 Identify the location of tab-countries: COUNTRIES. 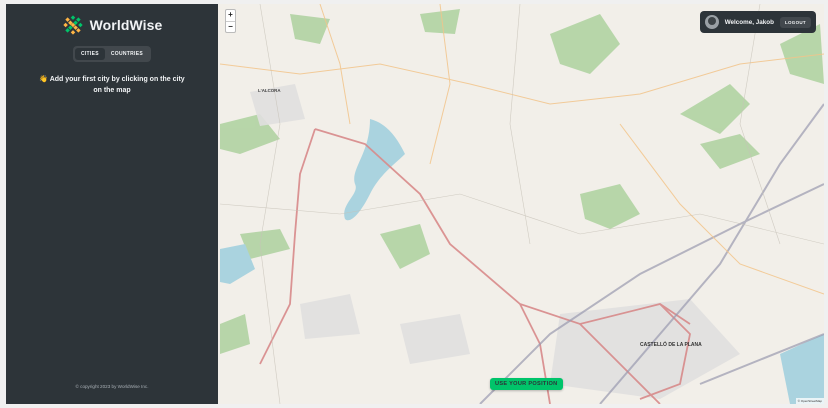
(127, 54).